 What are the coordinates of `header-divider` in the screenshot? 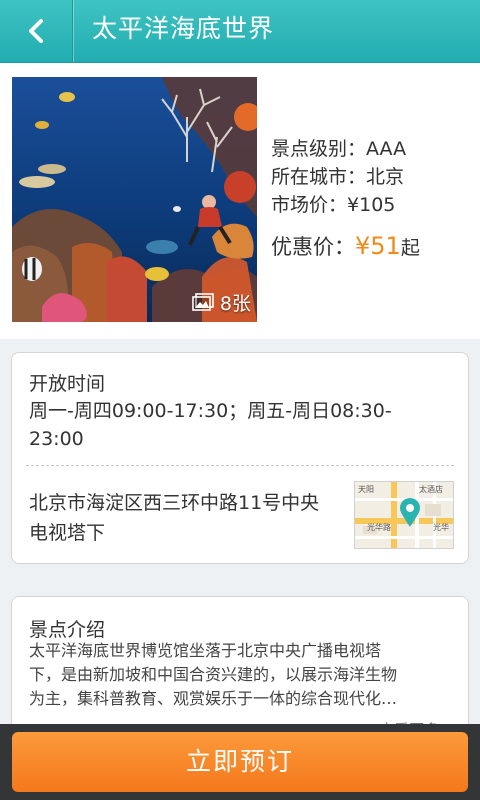 It's located at (72, 31).